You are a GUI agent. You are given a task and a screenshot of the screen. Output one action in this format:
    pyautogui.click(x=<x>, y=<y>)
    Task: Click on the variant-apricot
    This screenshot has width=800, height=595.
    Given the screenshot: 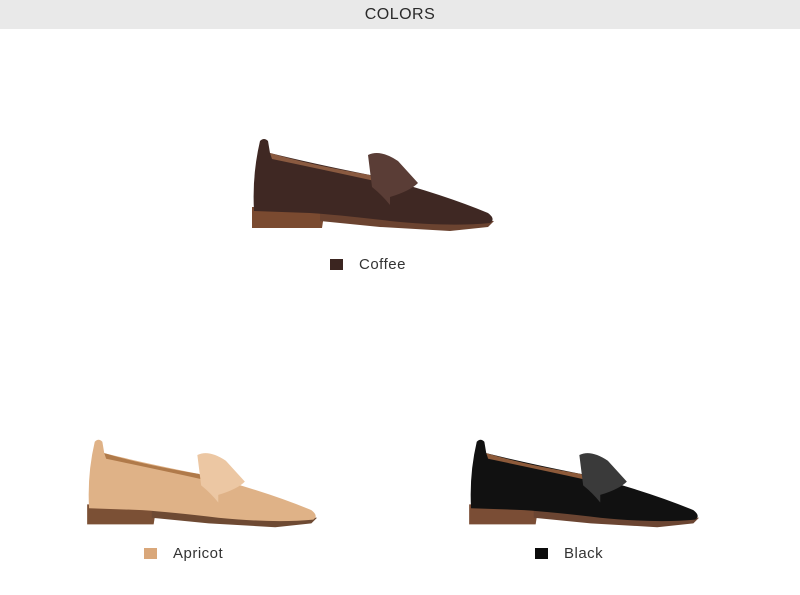 What is the action you would take?
    pyautogui.click(x=204, y=483)
    